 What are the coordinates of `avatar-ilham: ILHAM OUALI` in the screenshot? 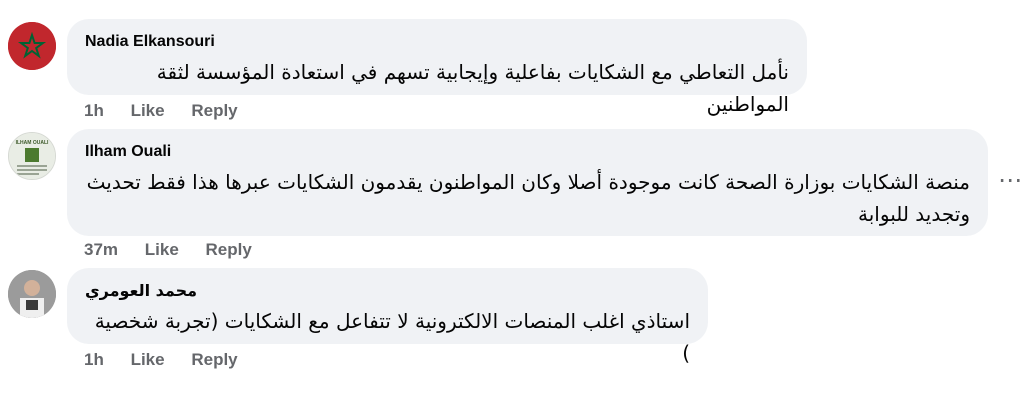 It's located at (32, 156).